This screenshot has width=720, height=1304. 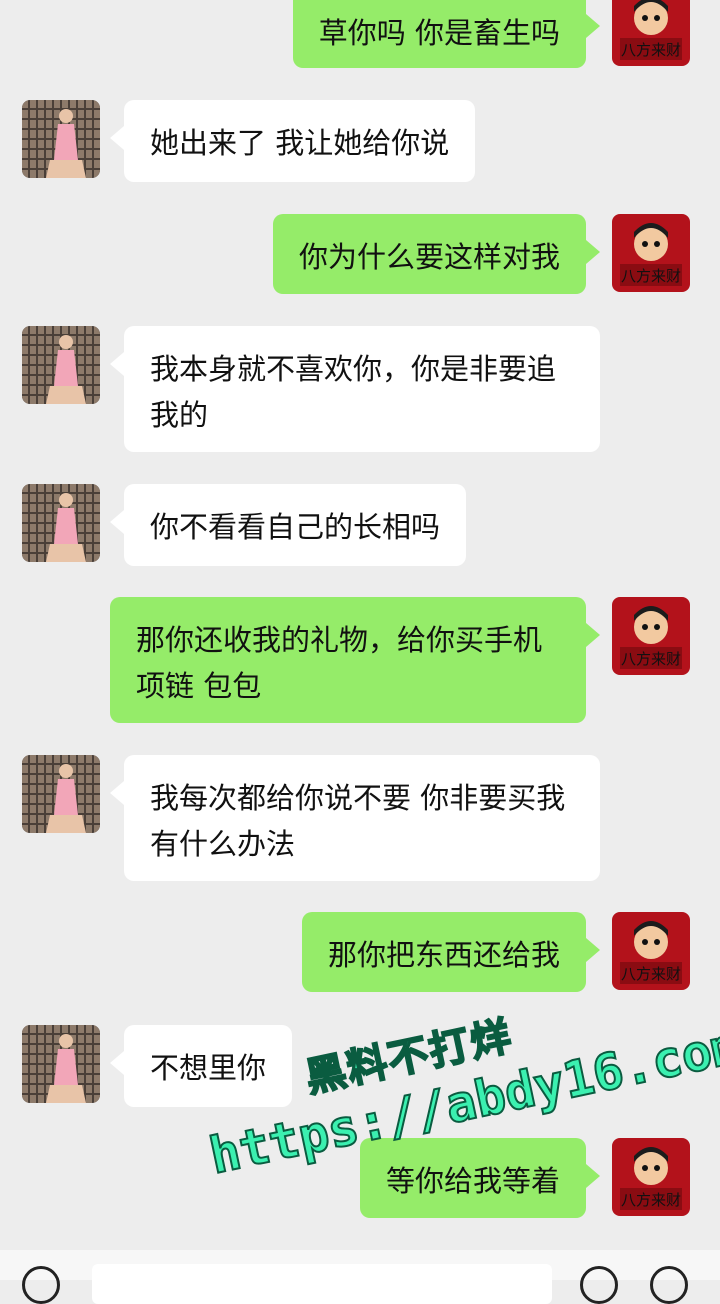 I want to click on input-bar, so click(x=360, y=1277).